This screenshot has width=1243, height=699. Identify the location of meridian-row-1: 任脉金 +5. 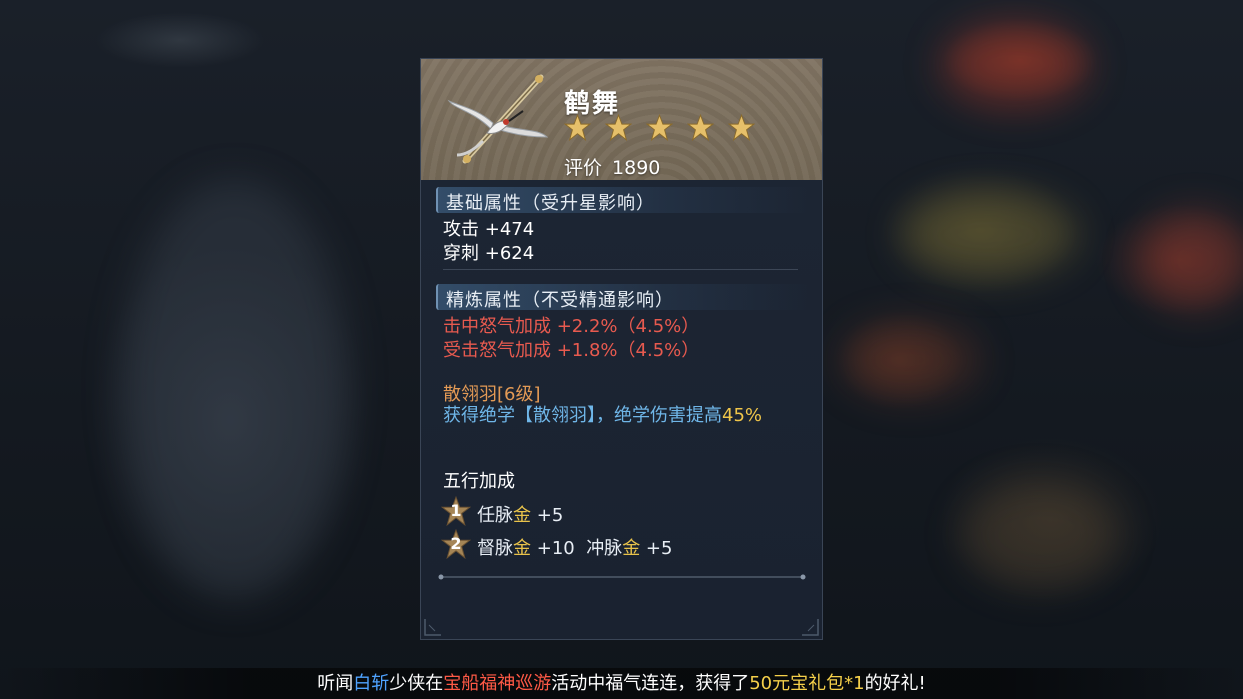
(520, 514).